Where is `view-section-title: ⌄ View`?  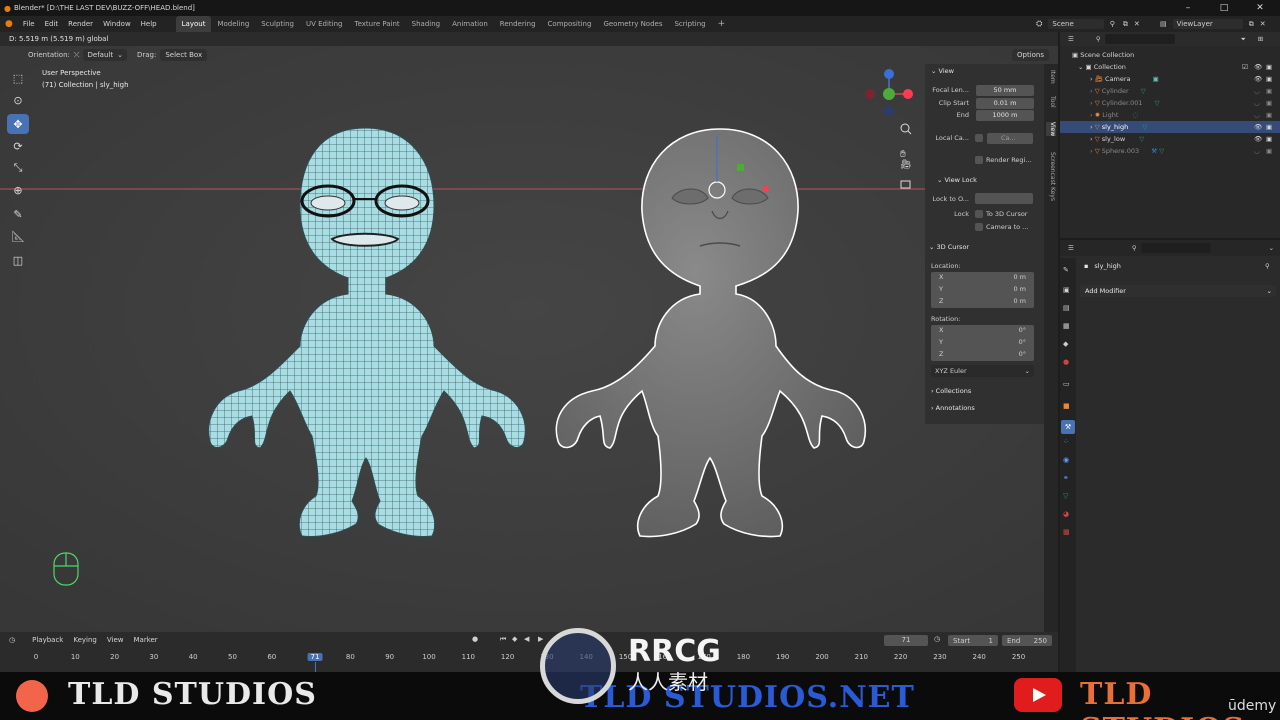
view-section-title: ⌄ View is located at coordinates (984, 71).